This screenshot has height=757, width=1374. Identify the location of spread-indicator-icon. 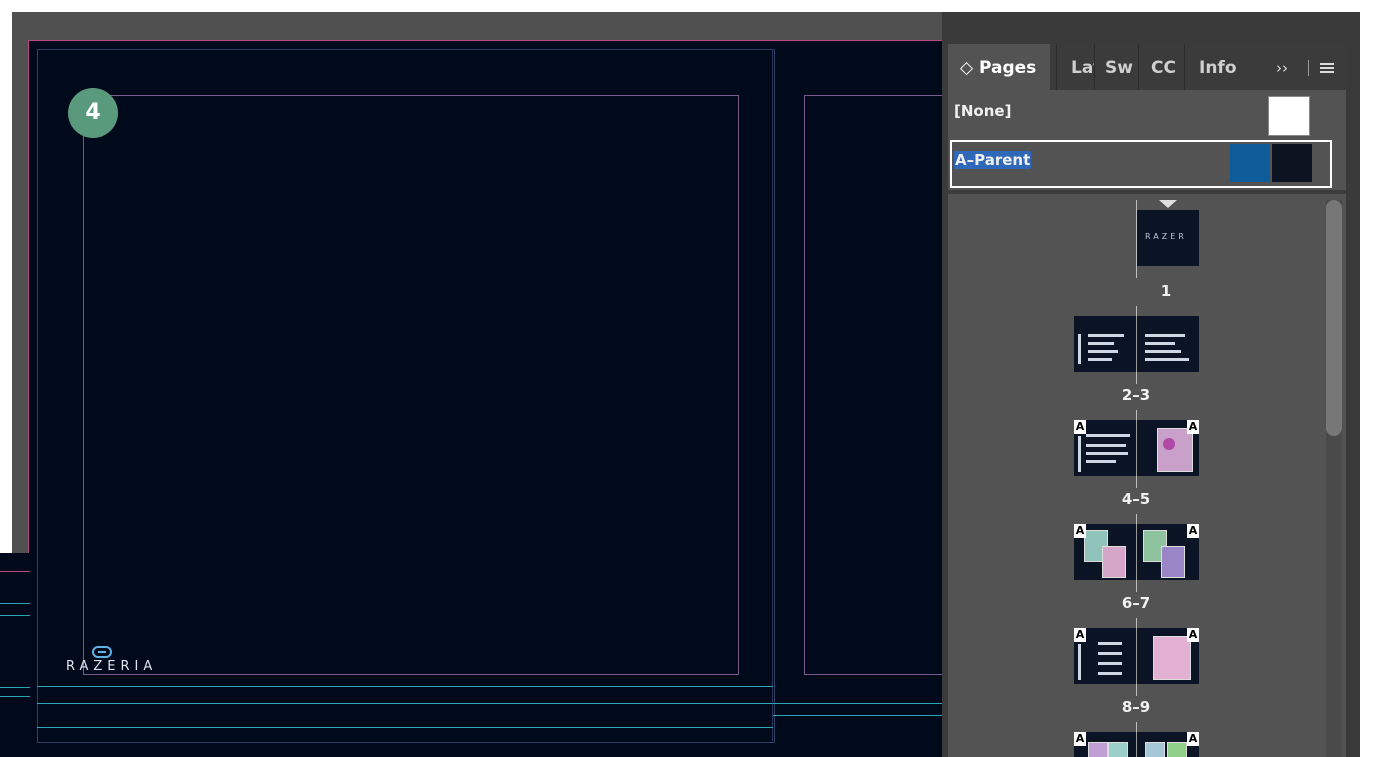
(1168, 204).